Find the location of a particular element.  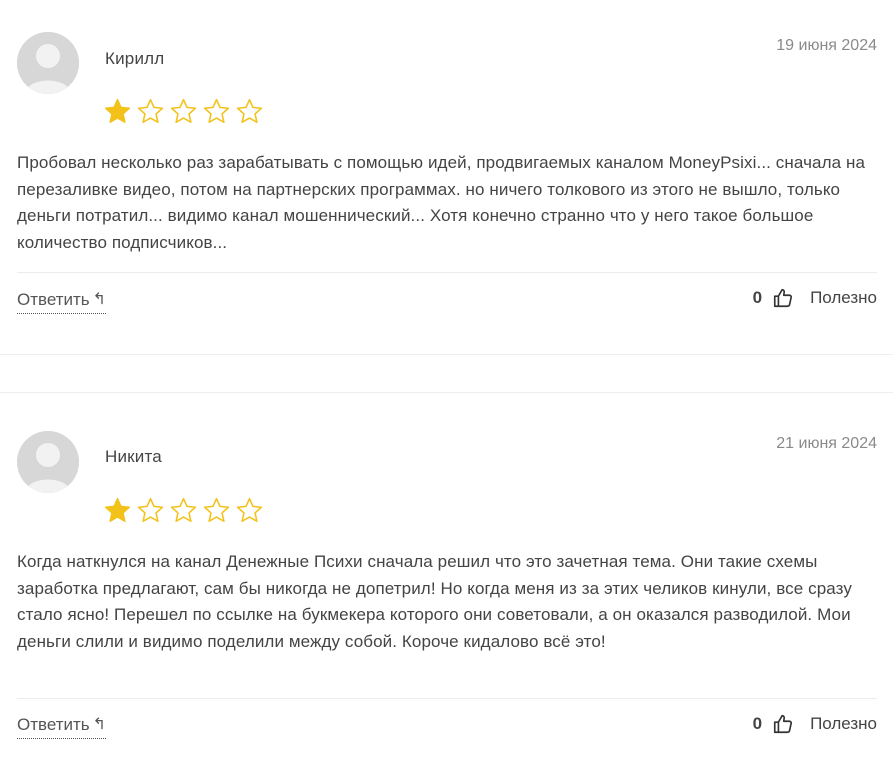

review-date: 19 июня 2024 is located at coordinates (826, 45).